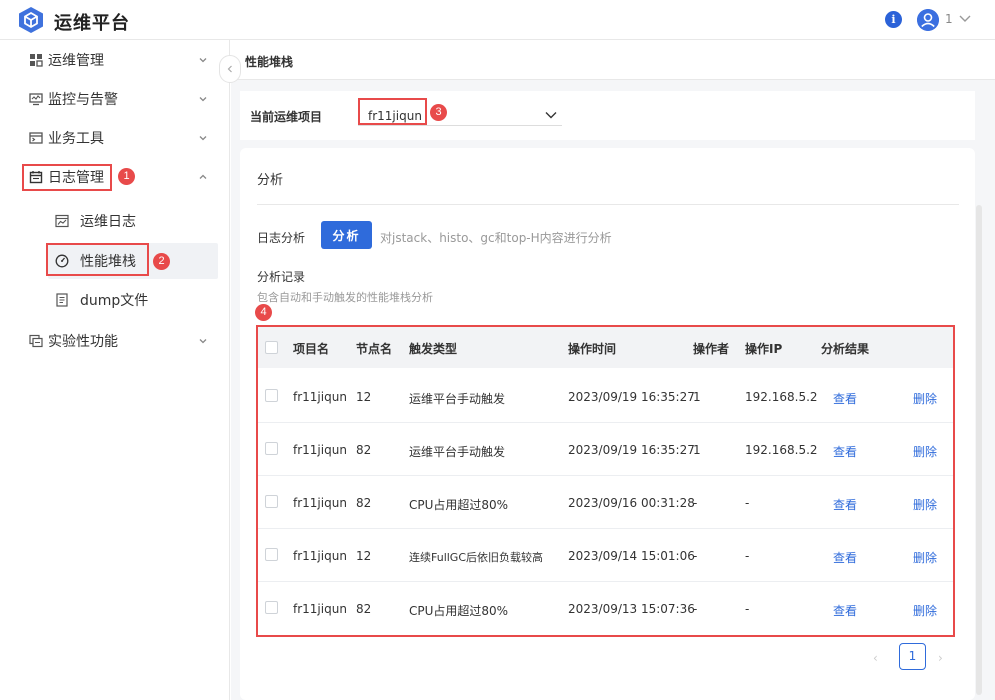  I want to click on pagination-page: 1, so click(912, 656).